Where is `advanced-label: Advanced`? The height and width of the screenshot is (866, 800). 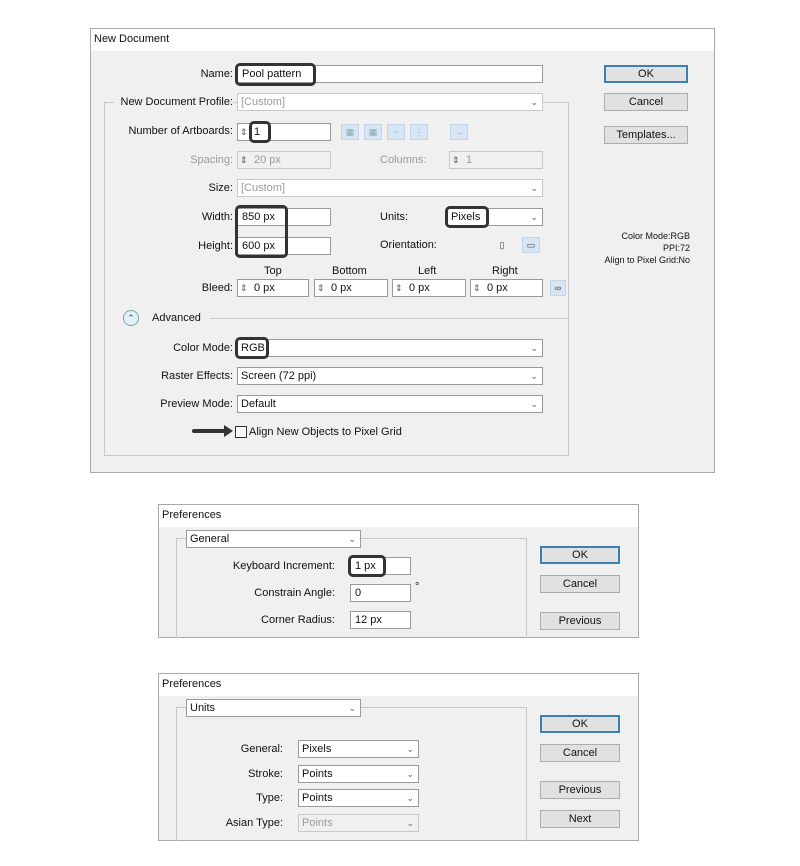 advanced-label: Advanced is located at coordinates (176, 318).